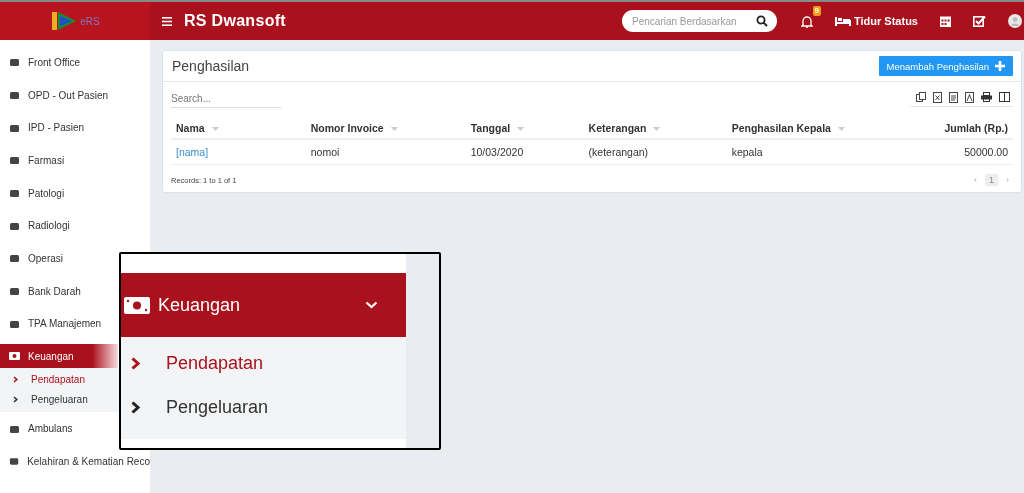  Describe the element at coordinates (699, 21) in the screenshot. I see `search-field: Pencarian Berdasarkan` at that location.